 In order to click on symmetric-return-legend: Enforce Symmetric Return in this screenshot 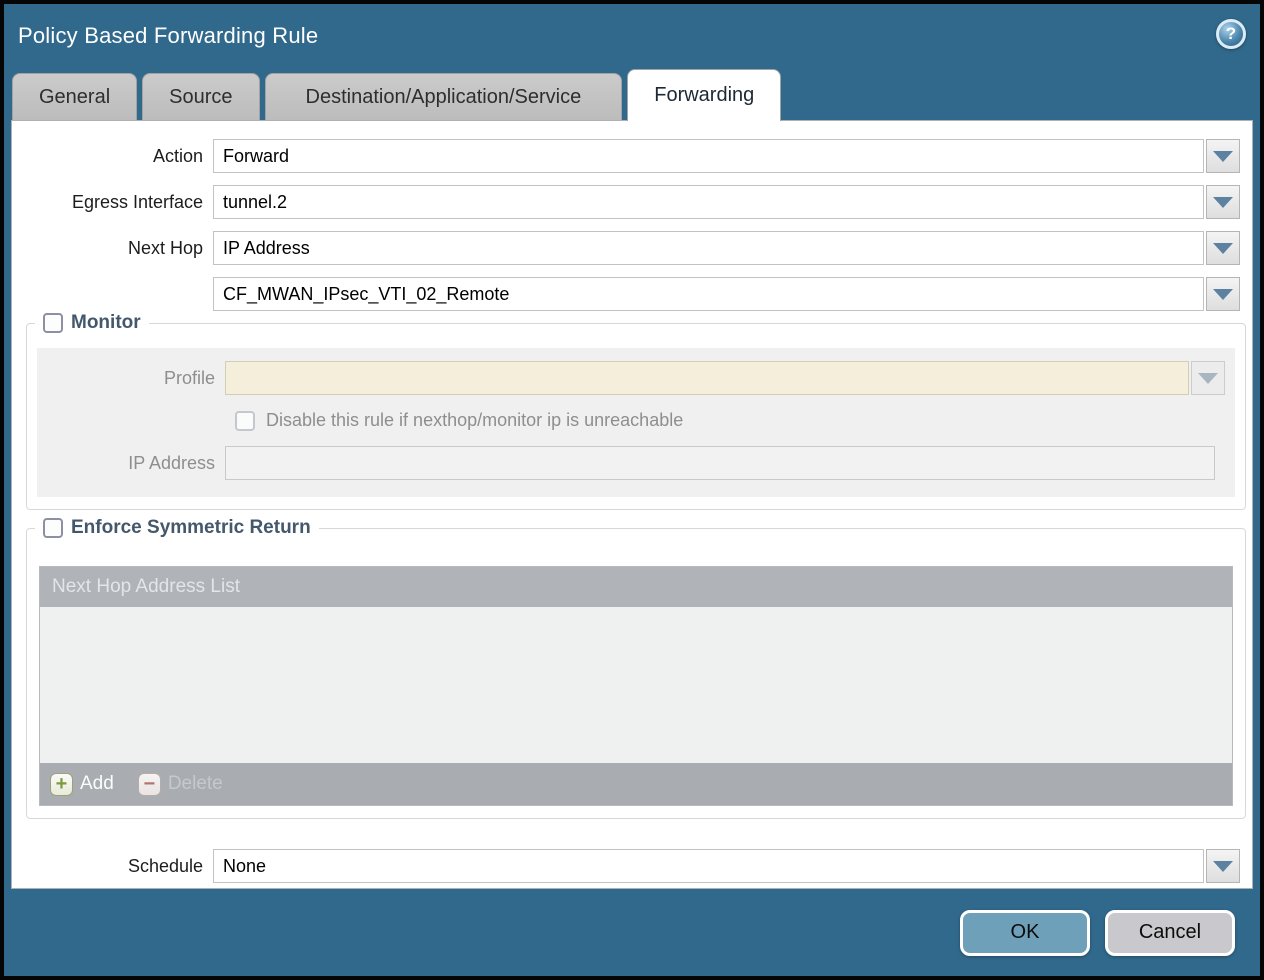, I will do `click(177, 528)`.